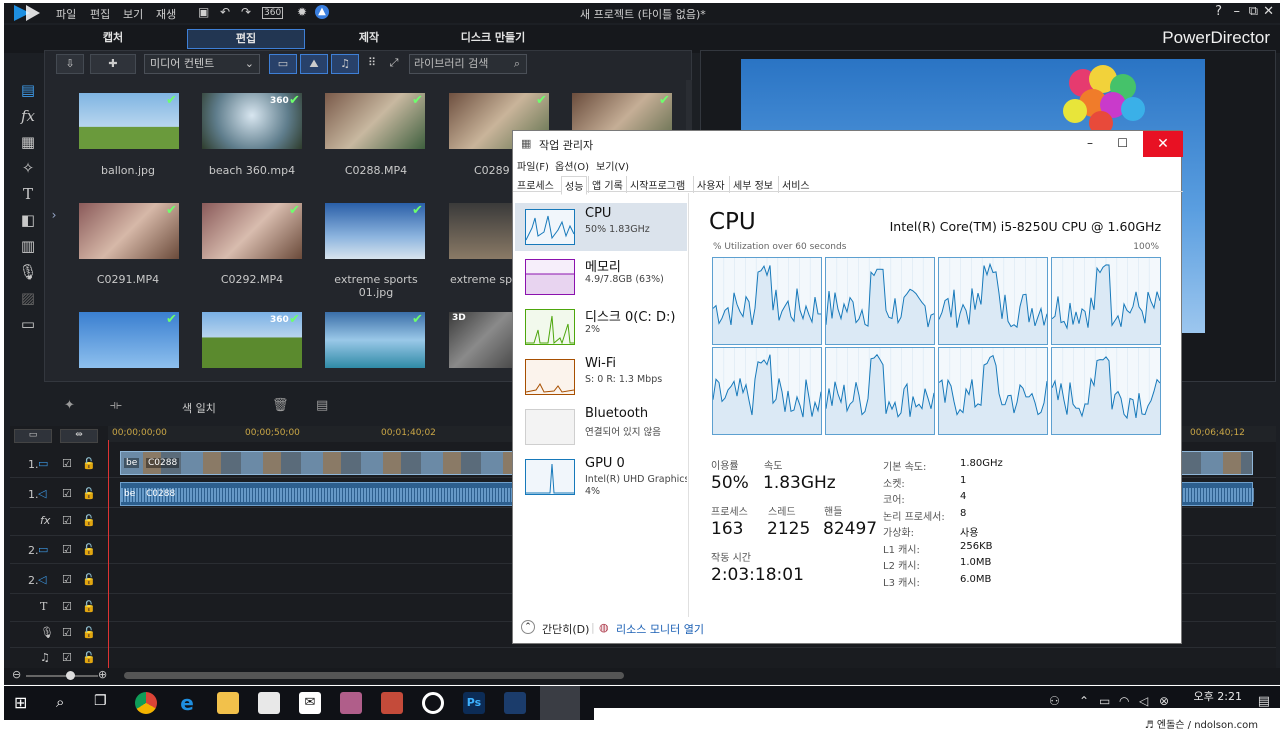  What do you see at coordinates (369, 39) in the screenshot?
I see `tab-produce: 제작` at bounding box center [369, 39].